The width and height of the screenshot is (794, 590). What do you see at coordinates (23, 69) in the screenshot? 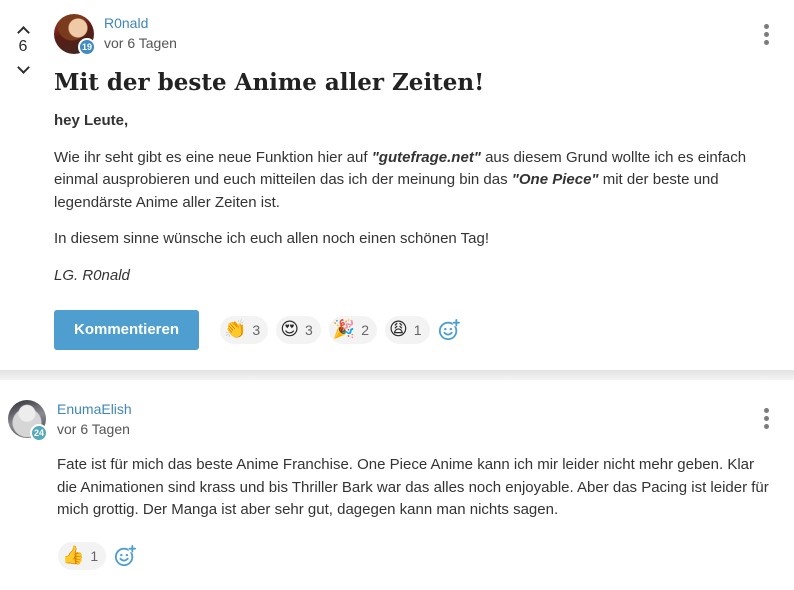
I see `downvote-chevron-icon` at bounding box center [23, 69].